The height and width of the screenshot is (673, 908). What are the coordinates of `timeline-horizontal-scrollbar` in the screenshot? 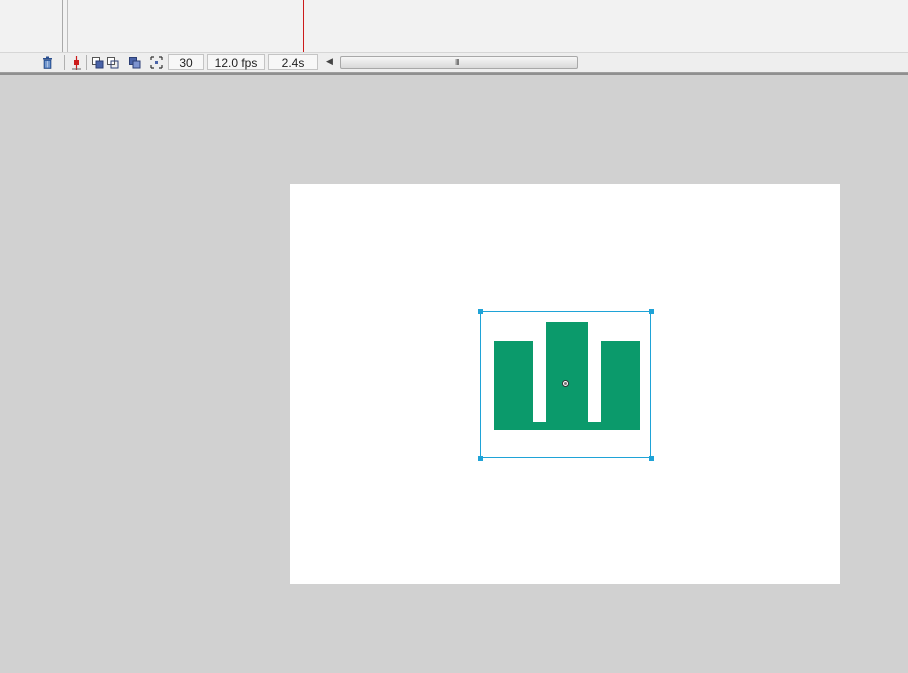 It's located at (459, 62).